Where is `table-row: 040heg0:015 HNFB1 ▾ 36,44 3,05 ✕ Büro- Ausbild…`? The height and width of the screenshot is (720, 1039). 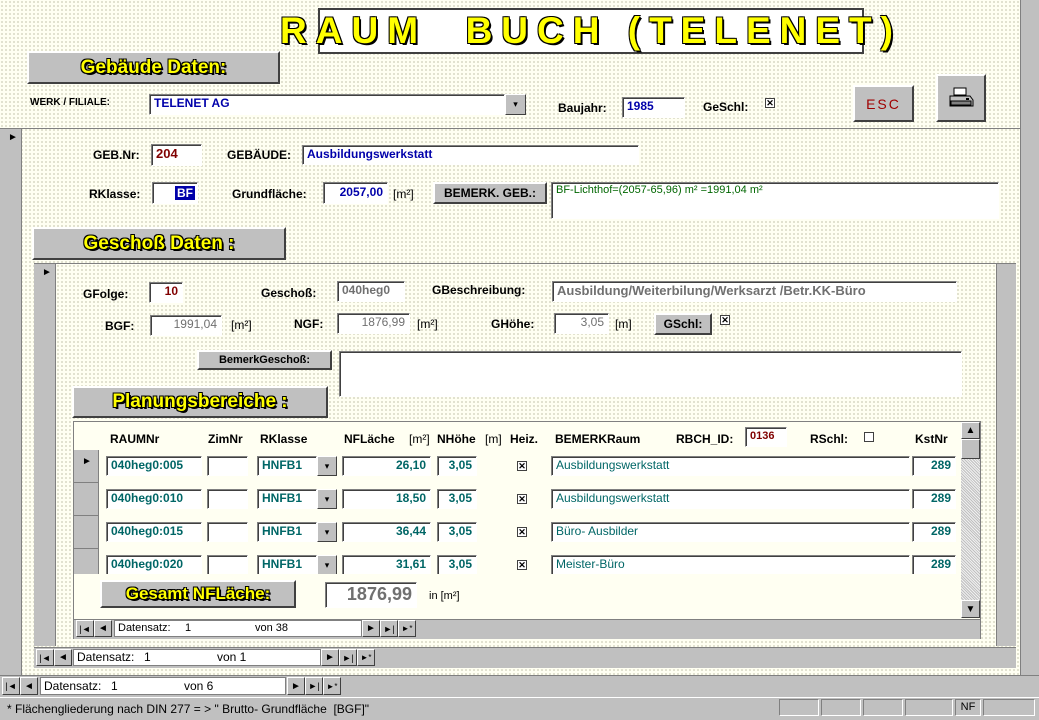
table-row: 040heg0:015 HNFB1 ▾ 36,44 3,05 ✕ Büro- Ausbild… is located at coordinates (517, 532).